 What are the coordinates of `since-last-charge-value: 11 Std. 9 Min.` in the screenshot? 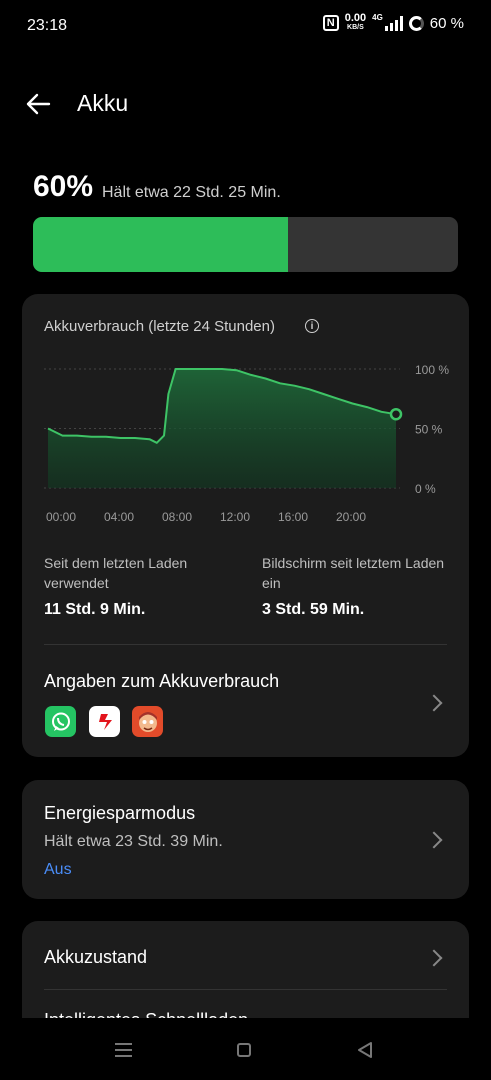 It's located at (95, 609).